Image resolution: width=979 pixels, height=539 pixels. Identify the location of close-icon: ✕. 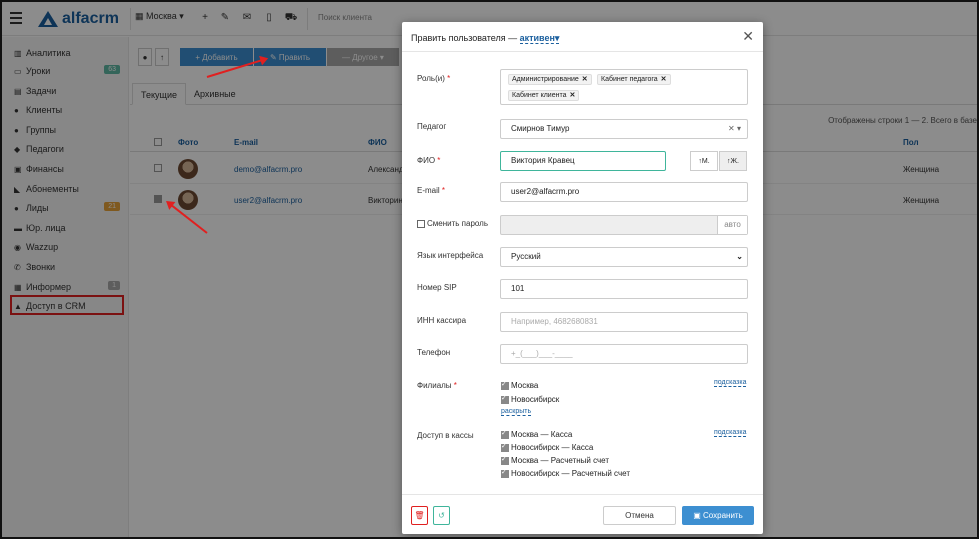
(748, 36).